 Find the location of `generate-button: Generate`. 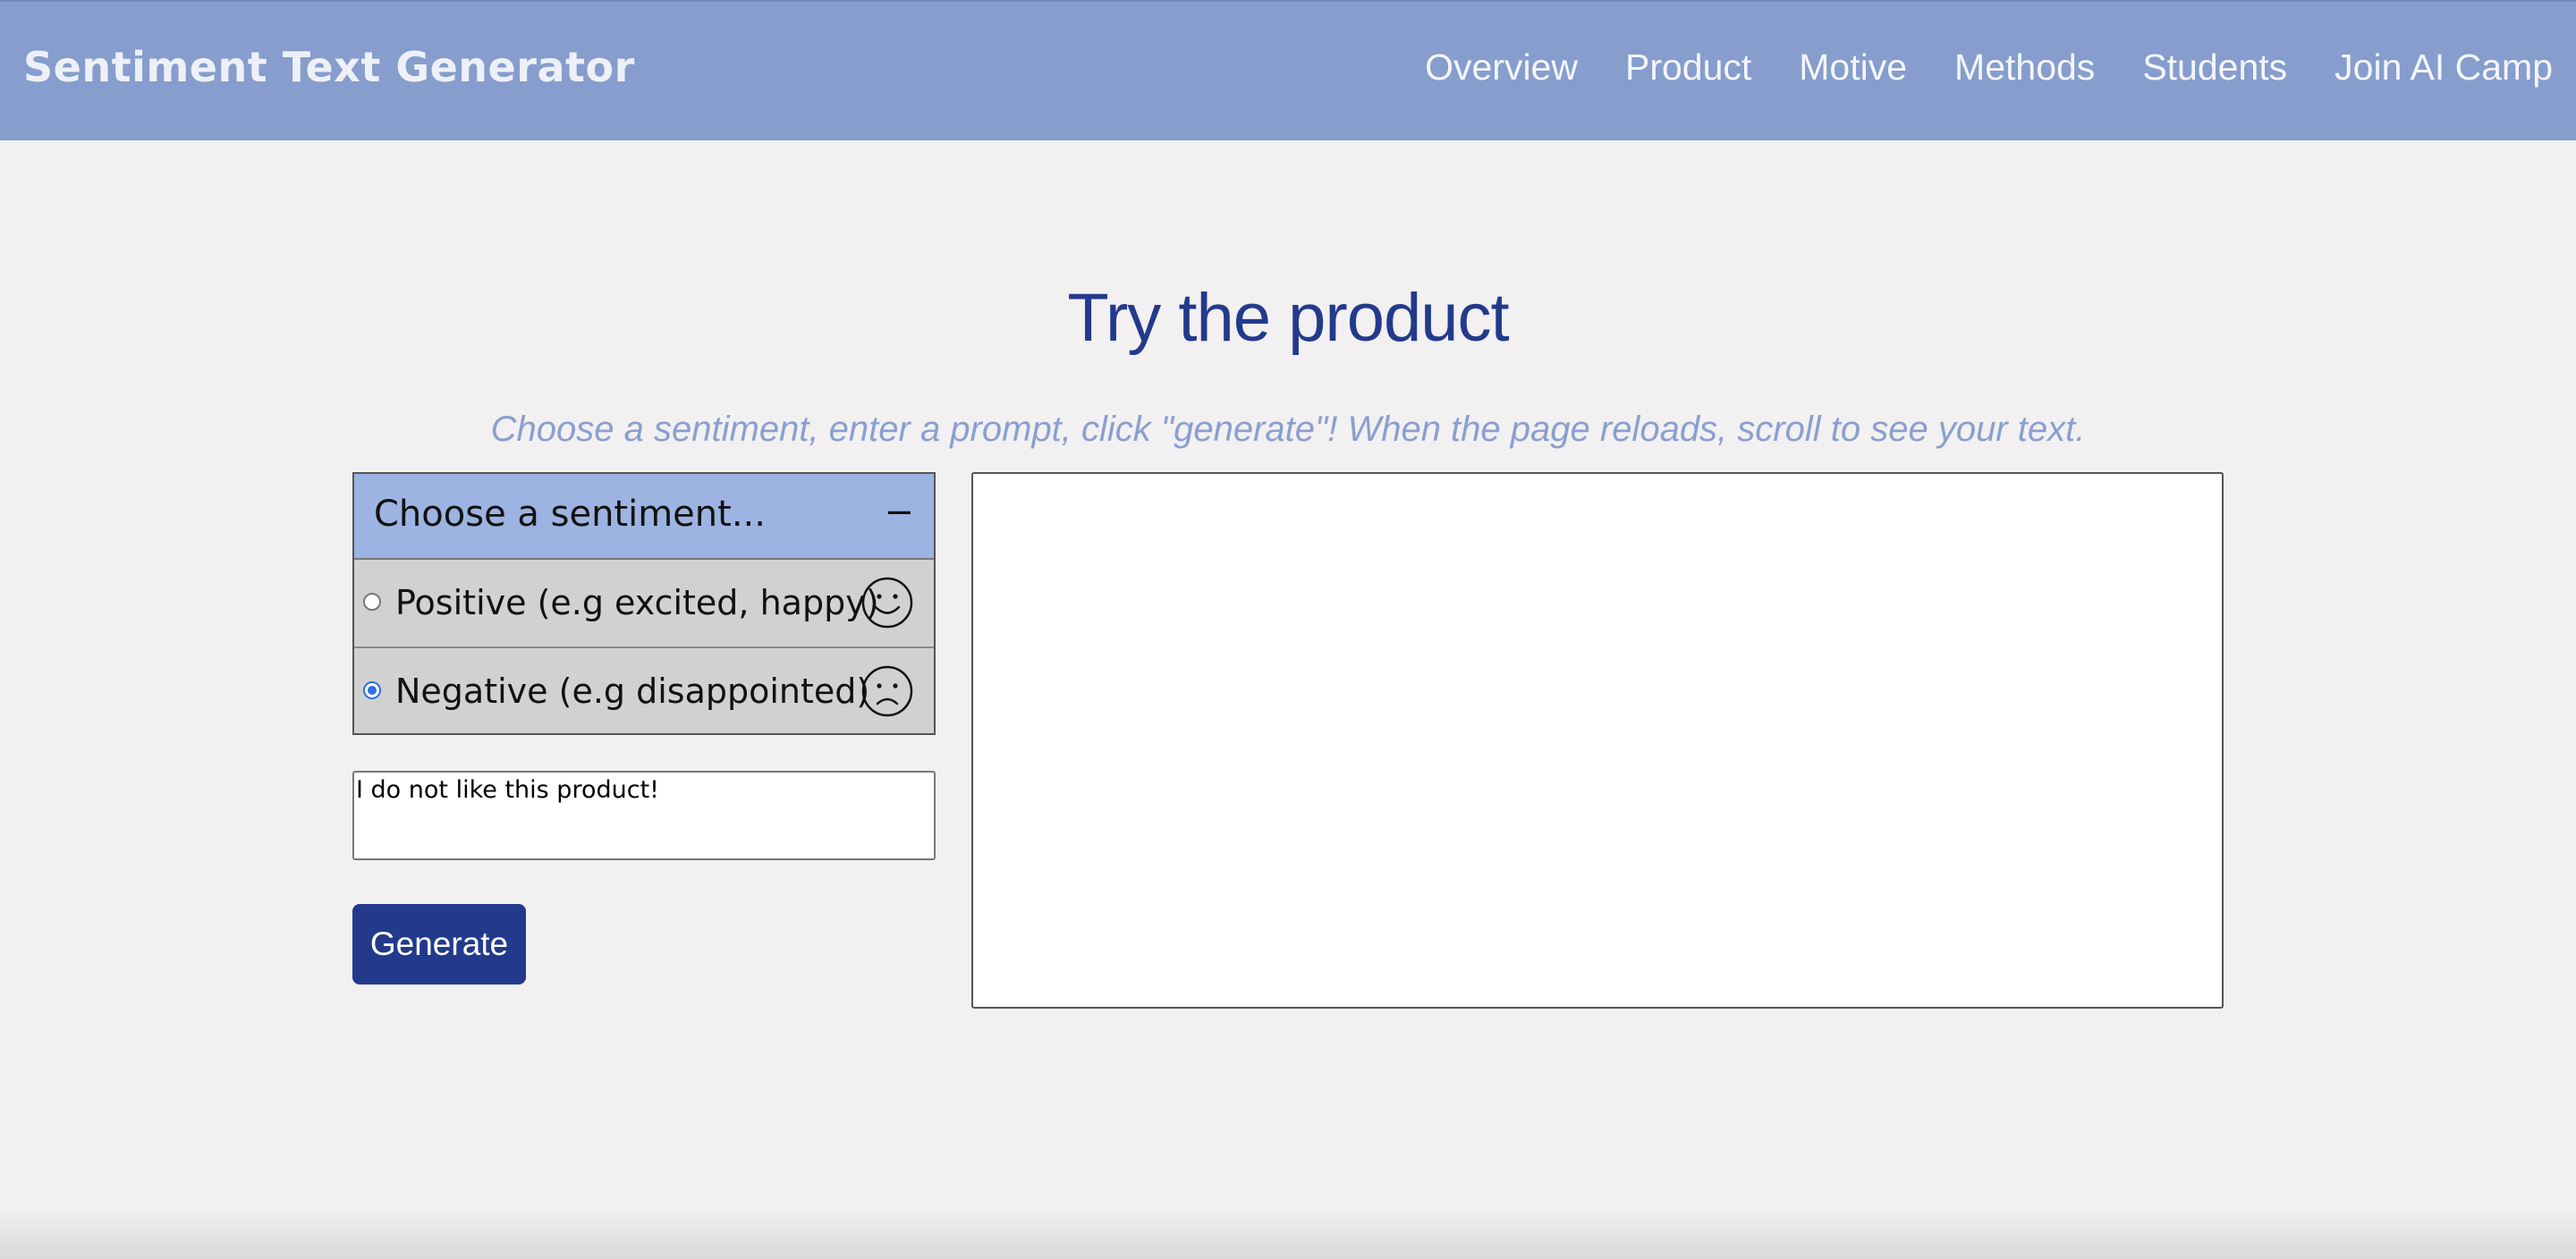

generate-button: Generate is located at coordinates (439, 944).